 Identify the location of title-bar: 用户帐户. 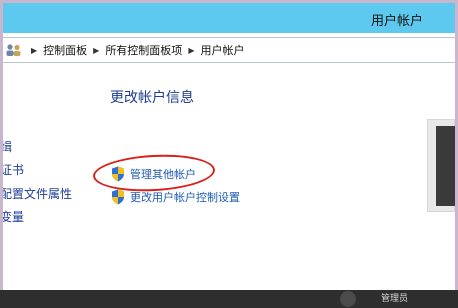
(229, 18).